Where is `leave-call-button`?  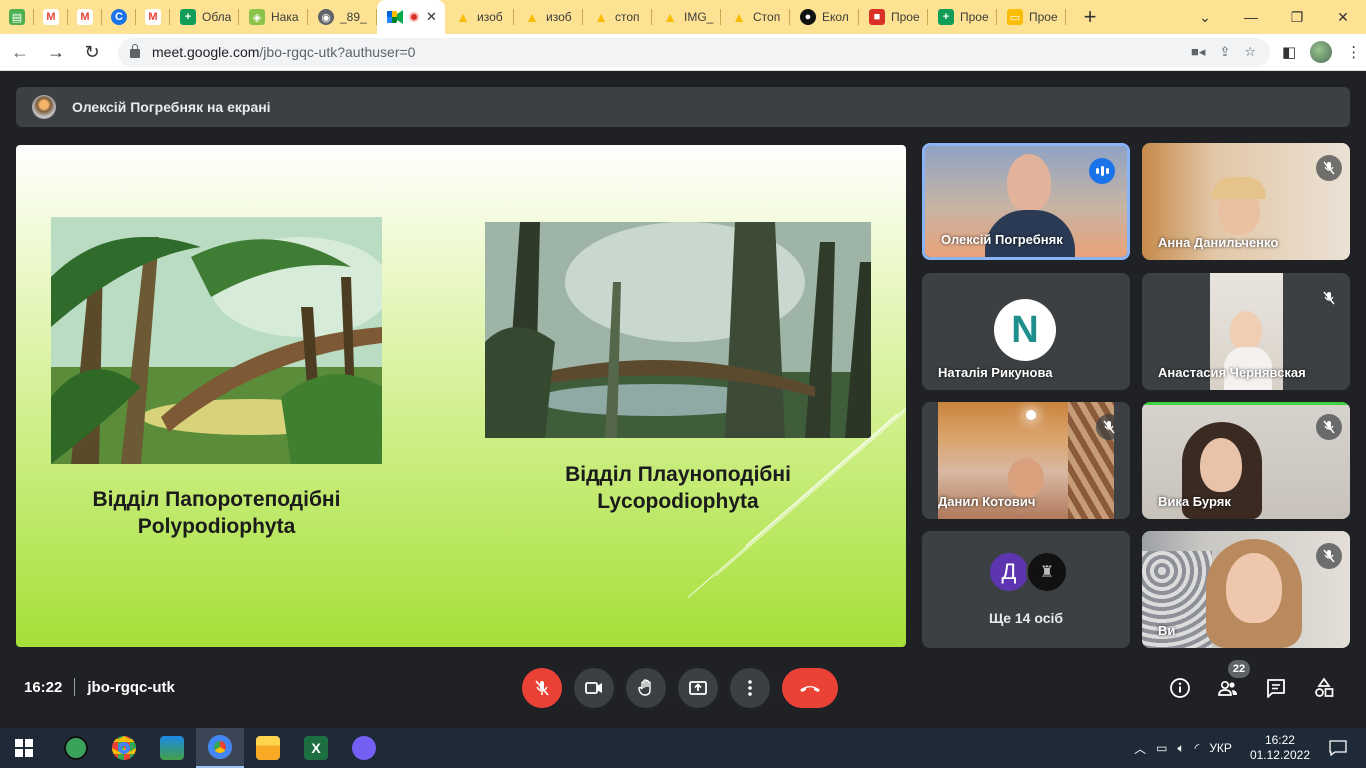
leave-call-button is located at coordinates (810, 688).